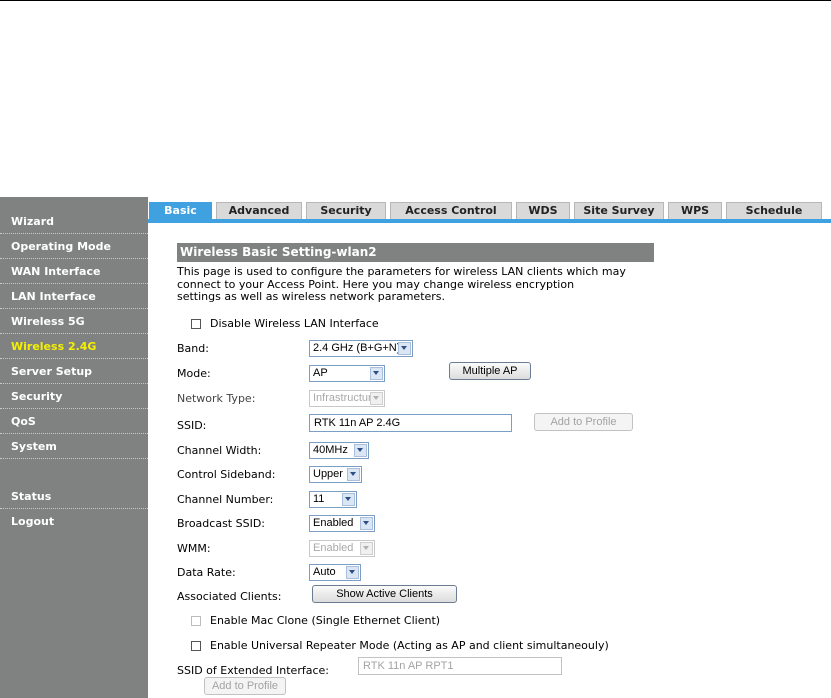  What do you see at coordinates (346, 210) in the screenshot?
I see `tab-security: Security` at bounding box center [346, 210].